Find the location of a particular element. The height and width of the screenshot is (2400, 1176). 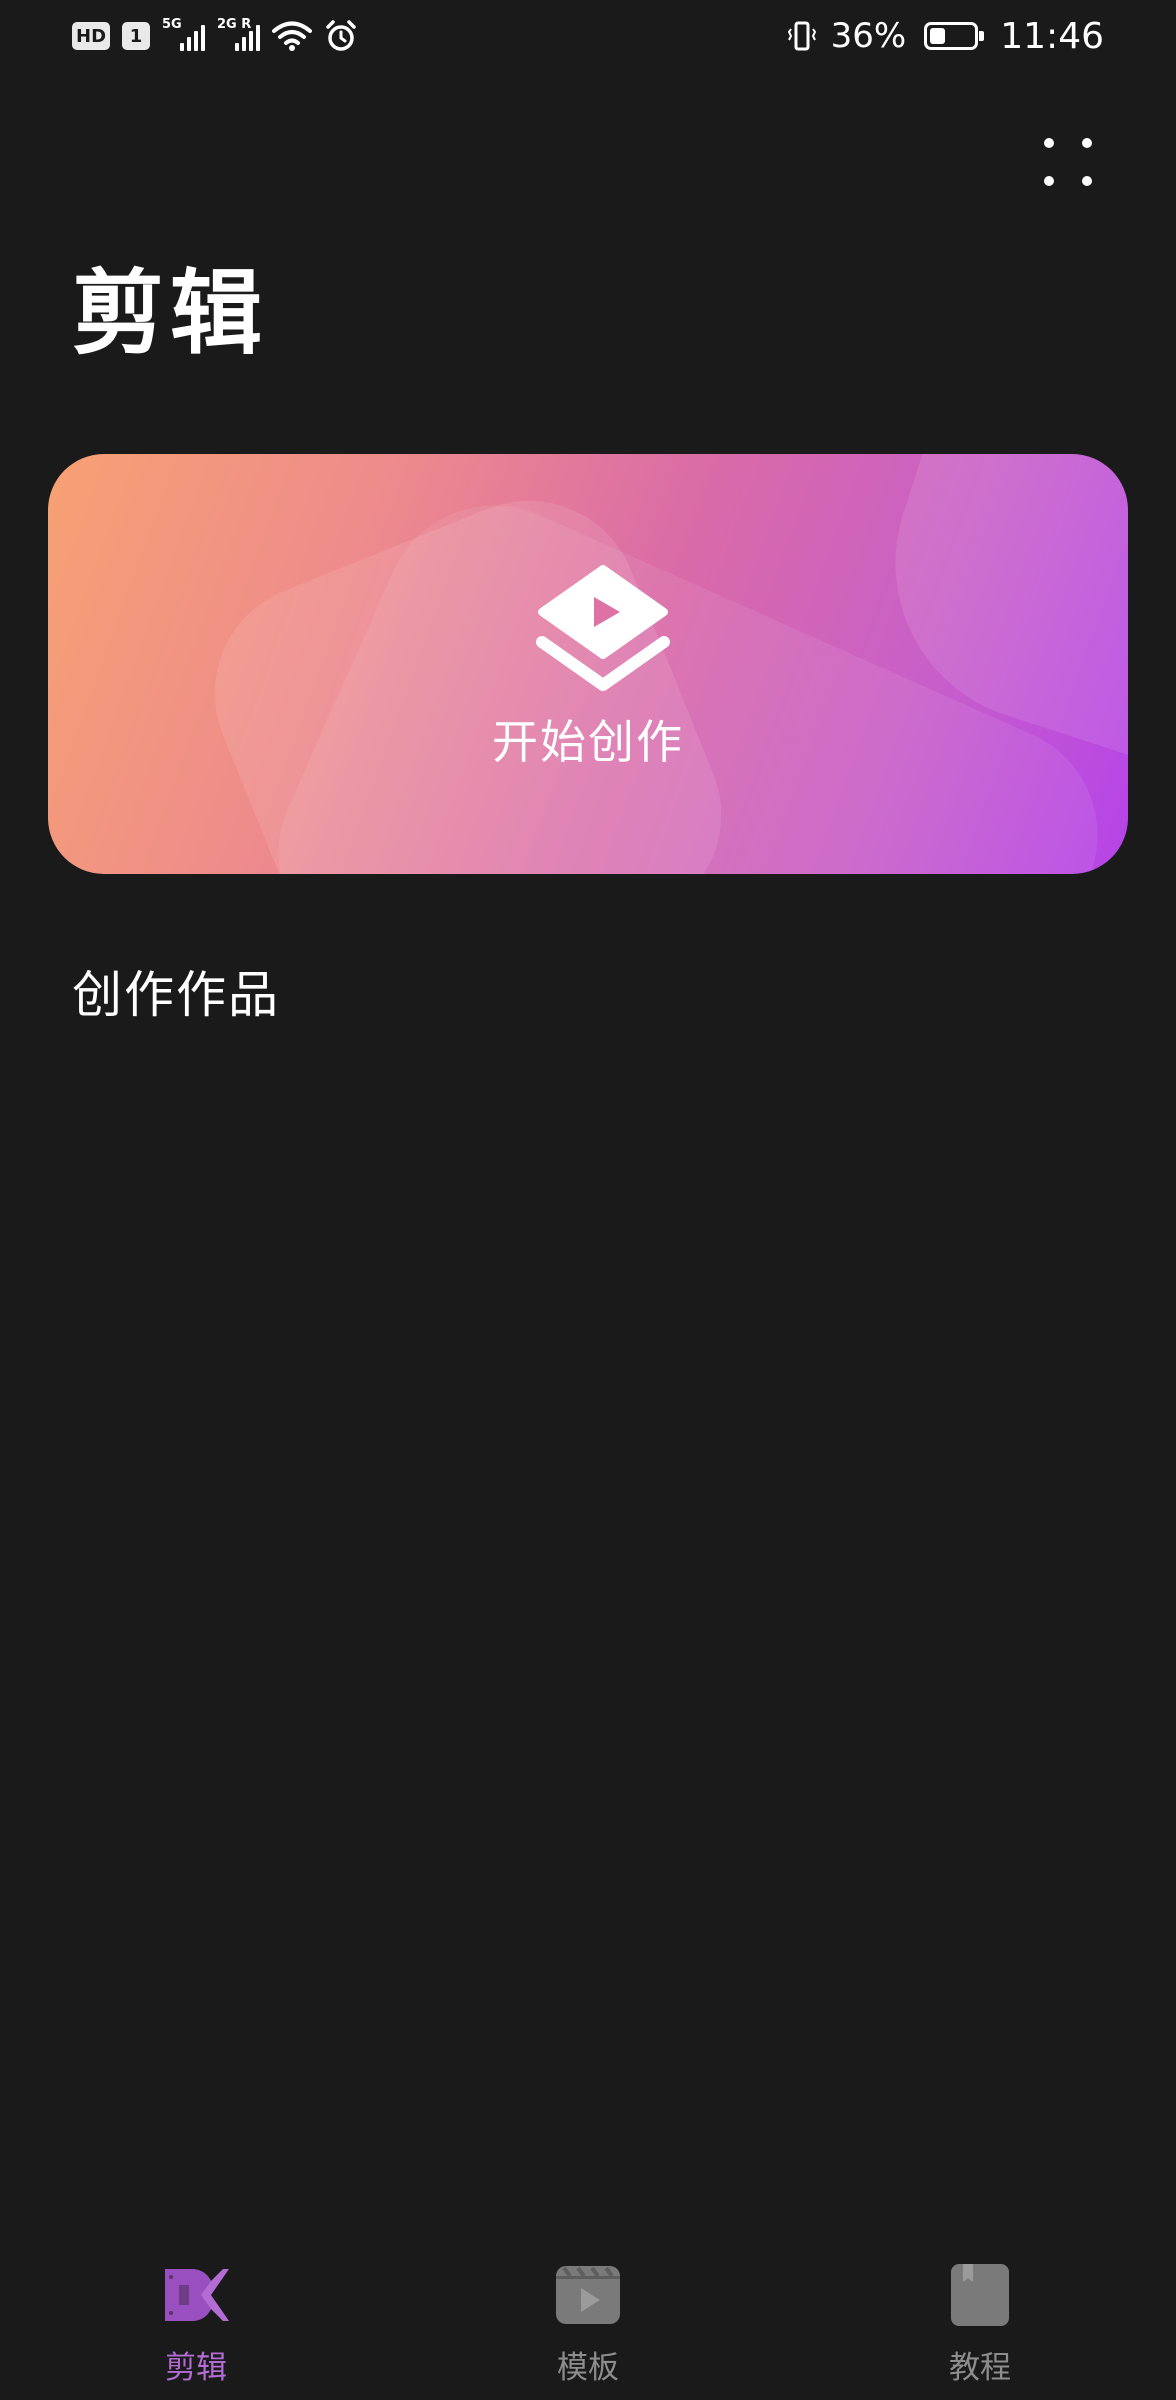

battery-percent: 36% is located at coordinates (868, 36).